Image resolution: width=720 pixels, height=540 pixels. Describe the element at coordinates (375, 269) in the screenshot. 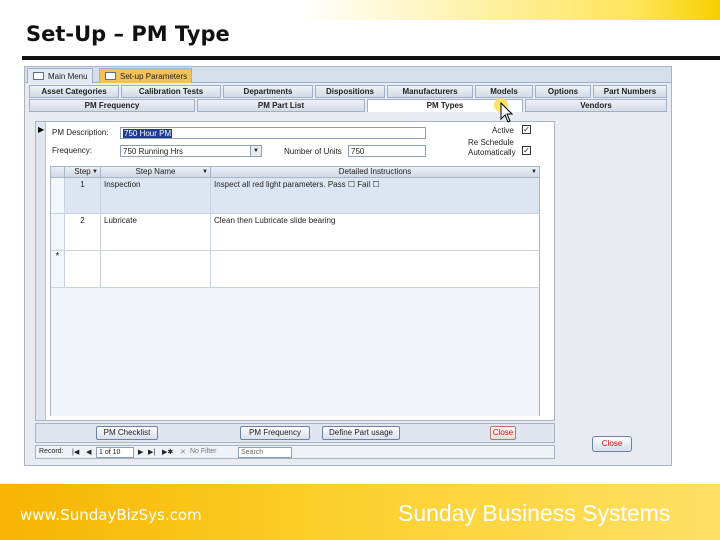

I see `instructions-cell` at that location.